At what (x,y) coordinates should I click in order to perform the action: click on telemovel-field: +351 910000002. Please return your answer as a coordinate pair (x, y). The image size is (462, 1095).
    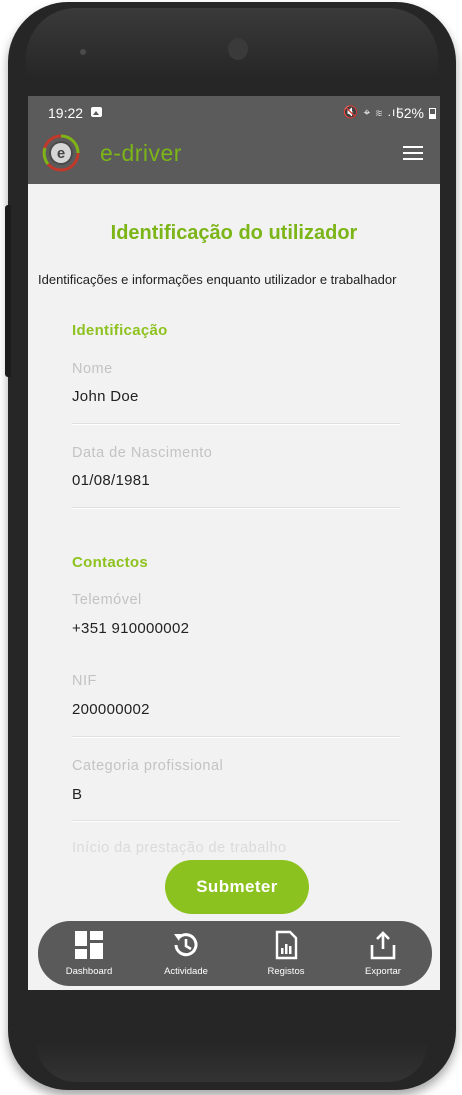
    Looking at the image, I should click on (130, 628).